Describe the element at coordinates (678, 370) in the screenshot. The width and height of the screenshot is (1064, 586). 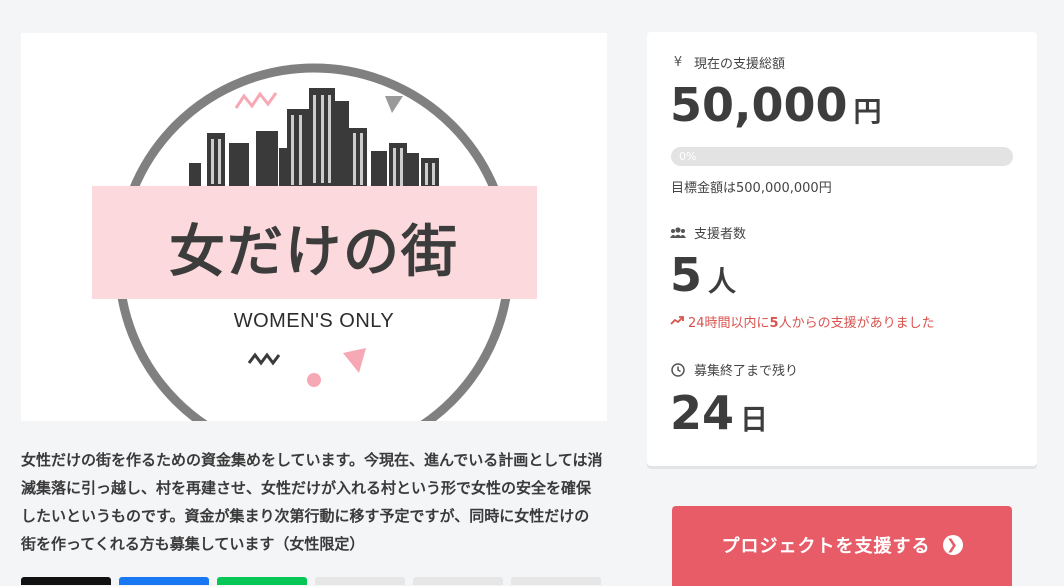
I see `clock-icon` at that location.